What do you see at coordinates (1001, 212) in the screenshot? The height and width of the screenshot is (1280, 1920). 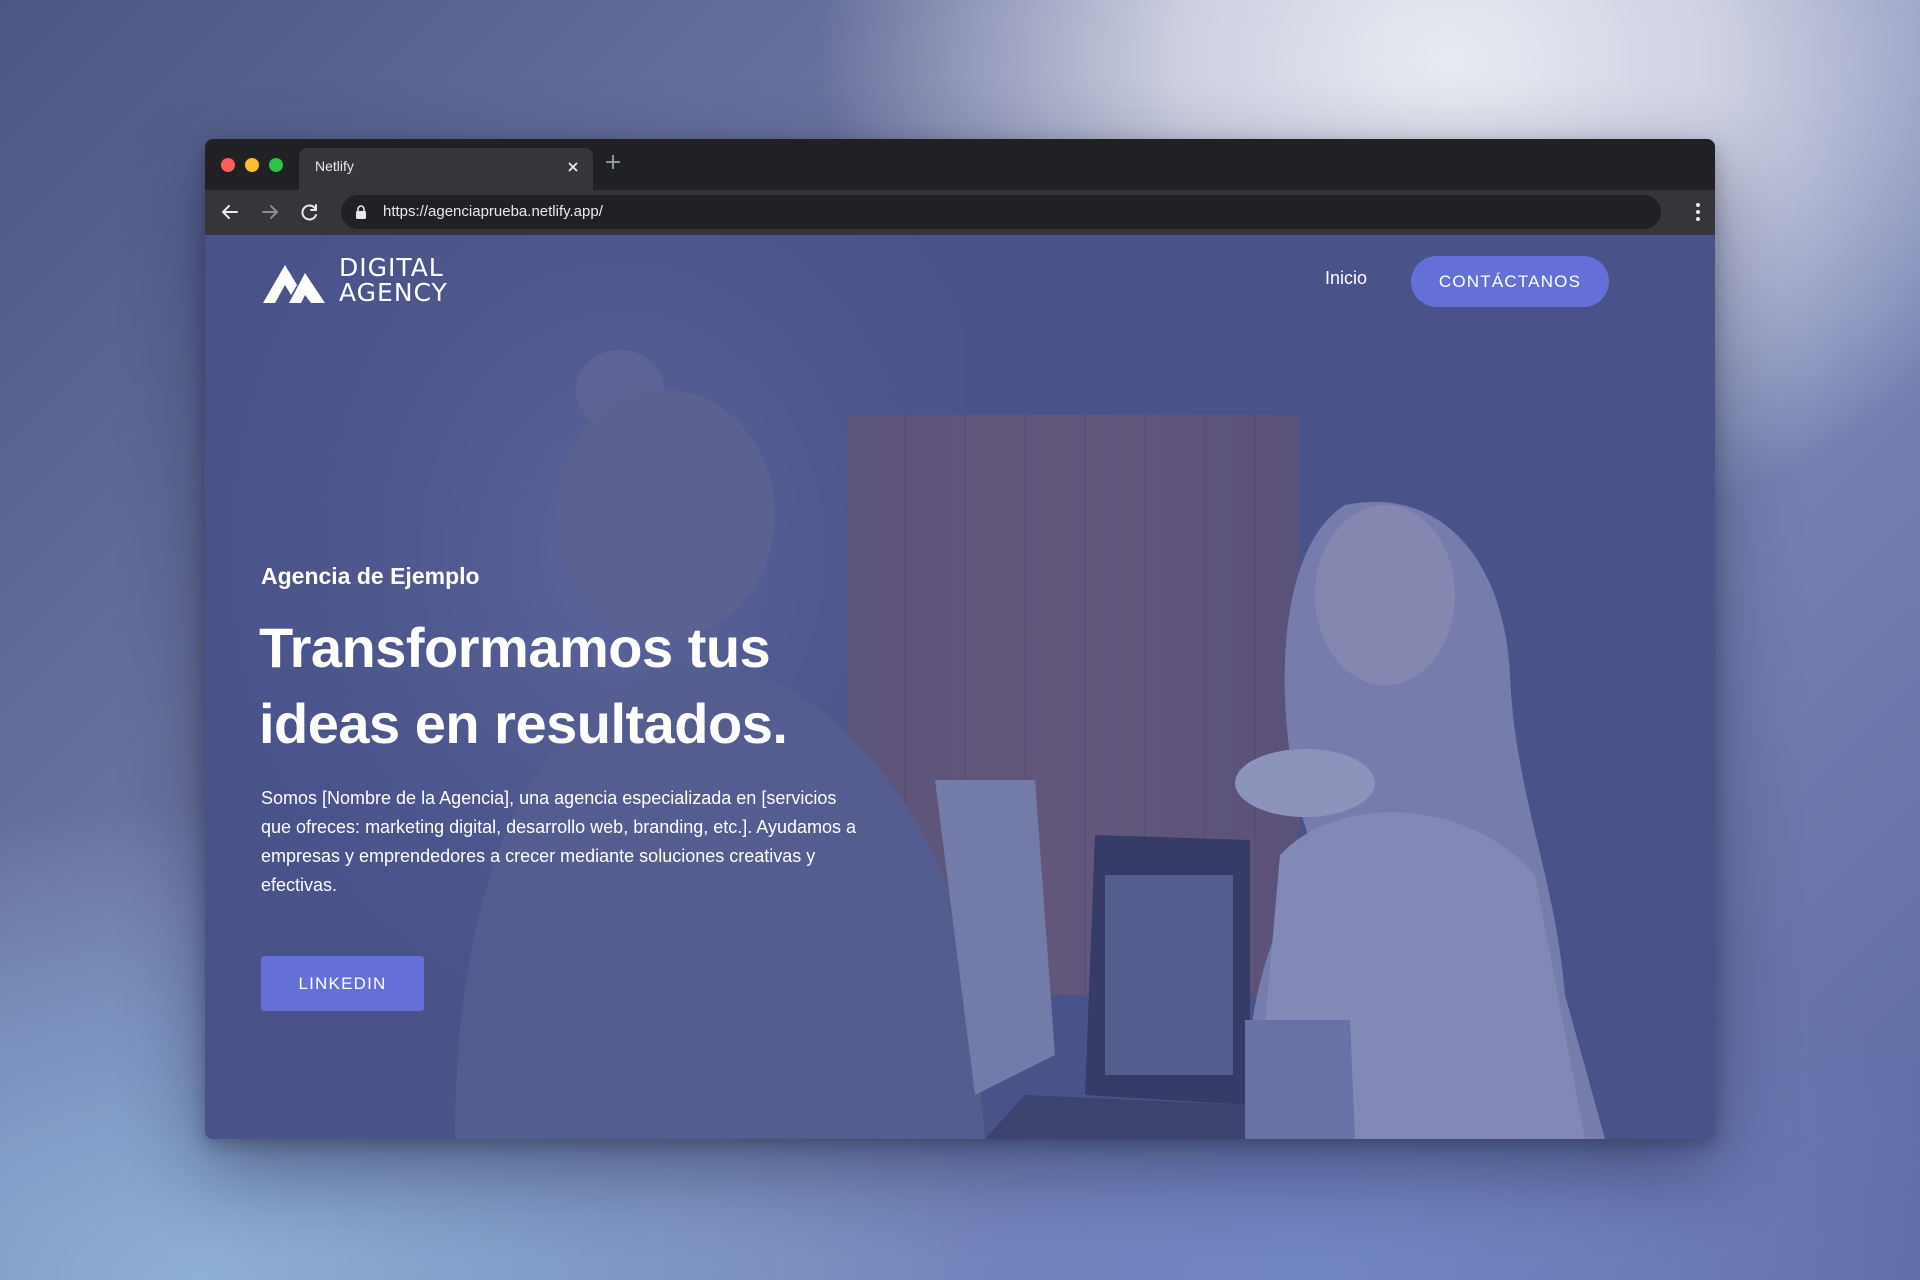 I see `address-bar: https://agenciaprueba.netlify.app/` at bounding box center [1001, 212].